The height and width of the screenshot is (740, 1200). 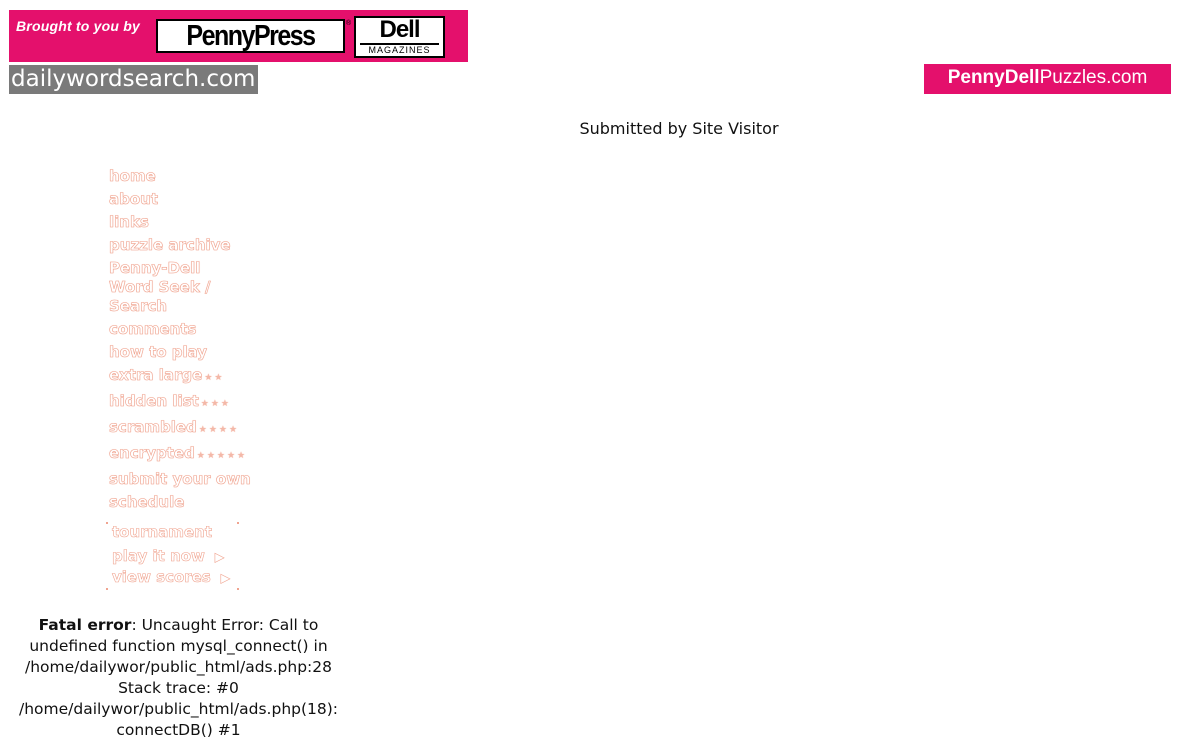 What do you see at coordinates (222, 456) in the screenshot?
I see `difficulty-stars-icon: ★★★★★` at bounding box center [222, 456].